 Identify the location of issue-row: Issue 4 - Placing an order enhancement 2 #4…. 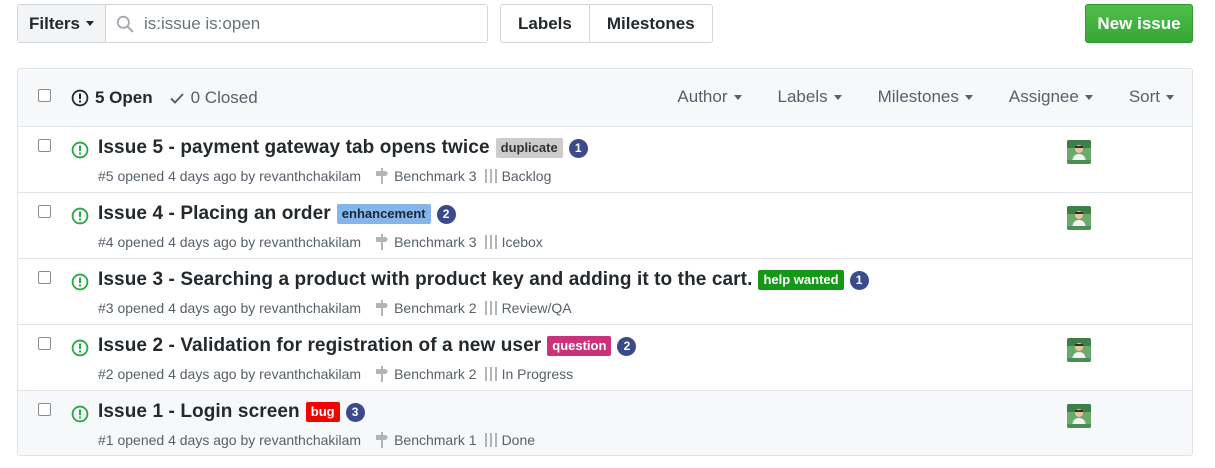
(605, 226).